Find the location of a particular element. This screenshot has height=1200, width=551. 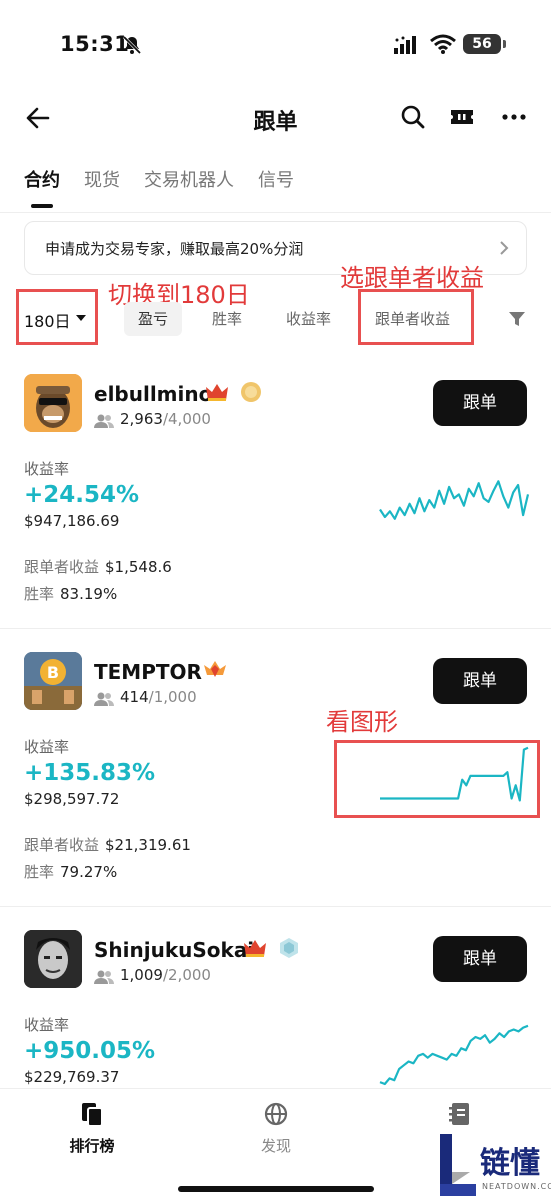

follower-profit: 跟单者收益 $21,319.61 is located at coordinates (107, 844).